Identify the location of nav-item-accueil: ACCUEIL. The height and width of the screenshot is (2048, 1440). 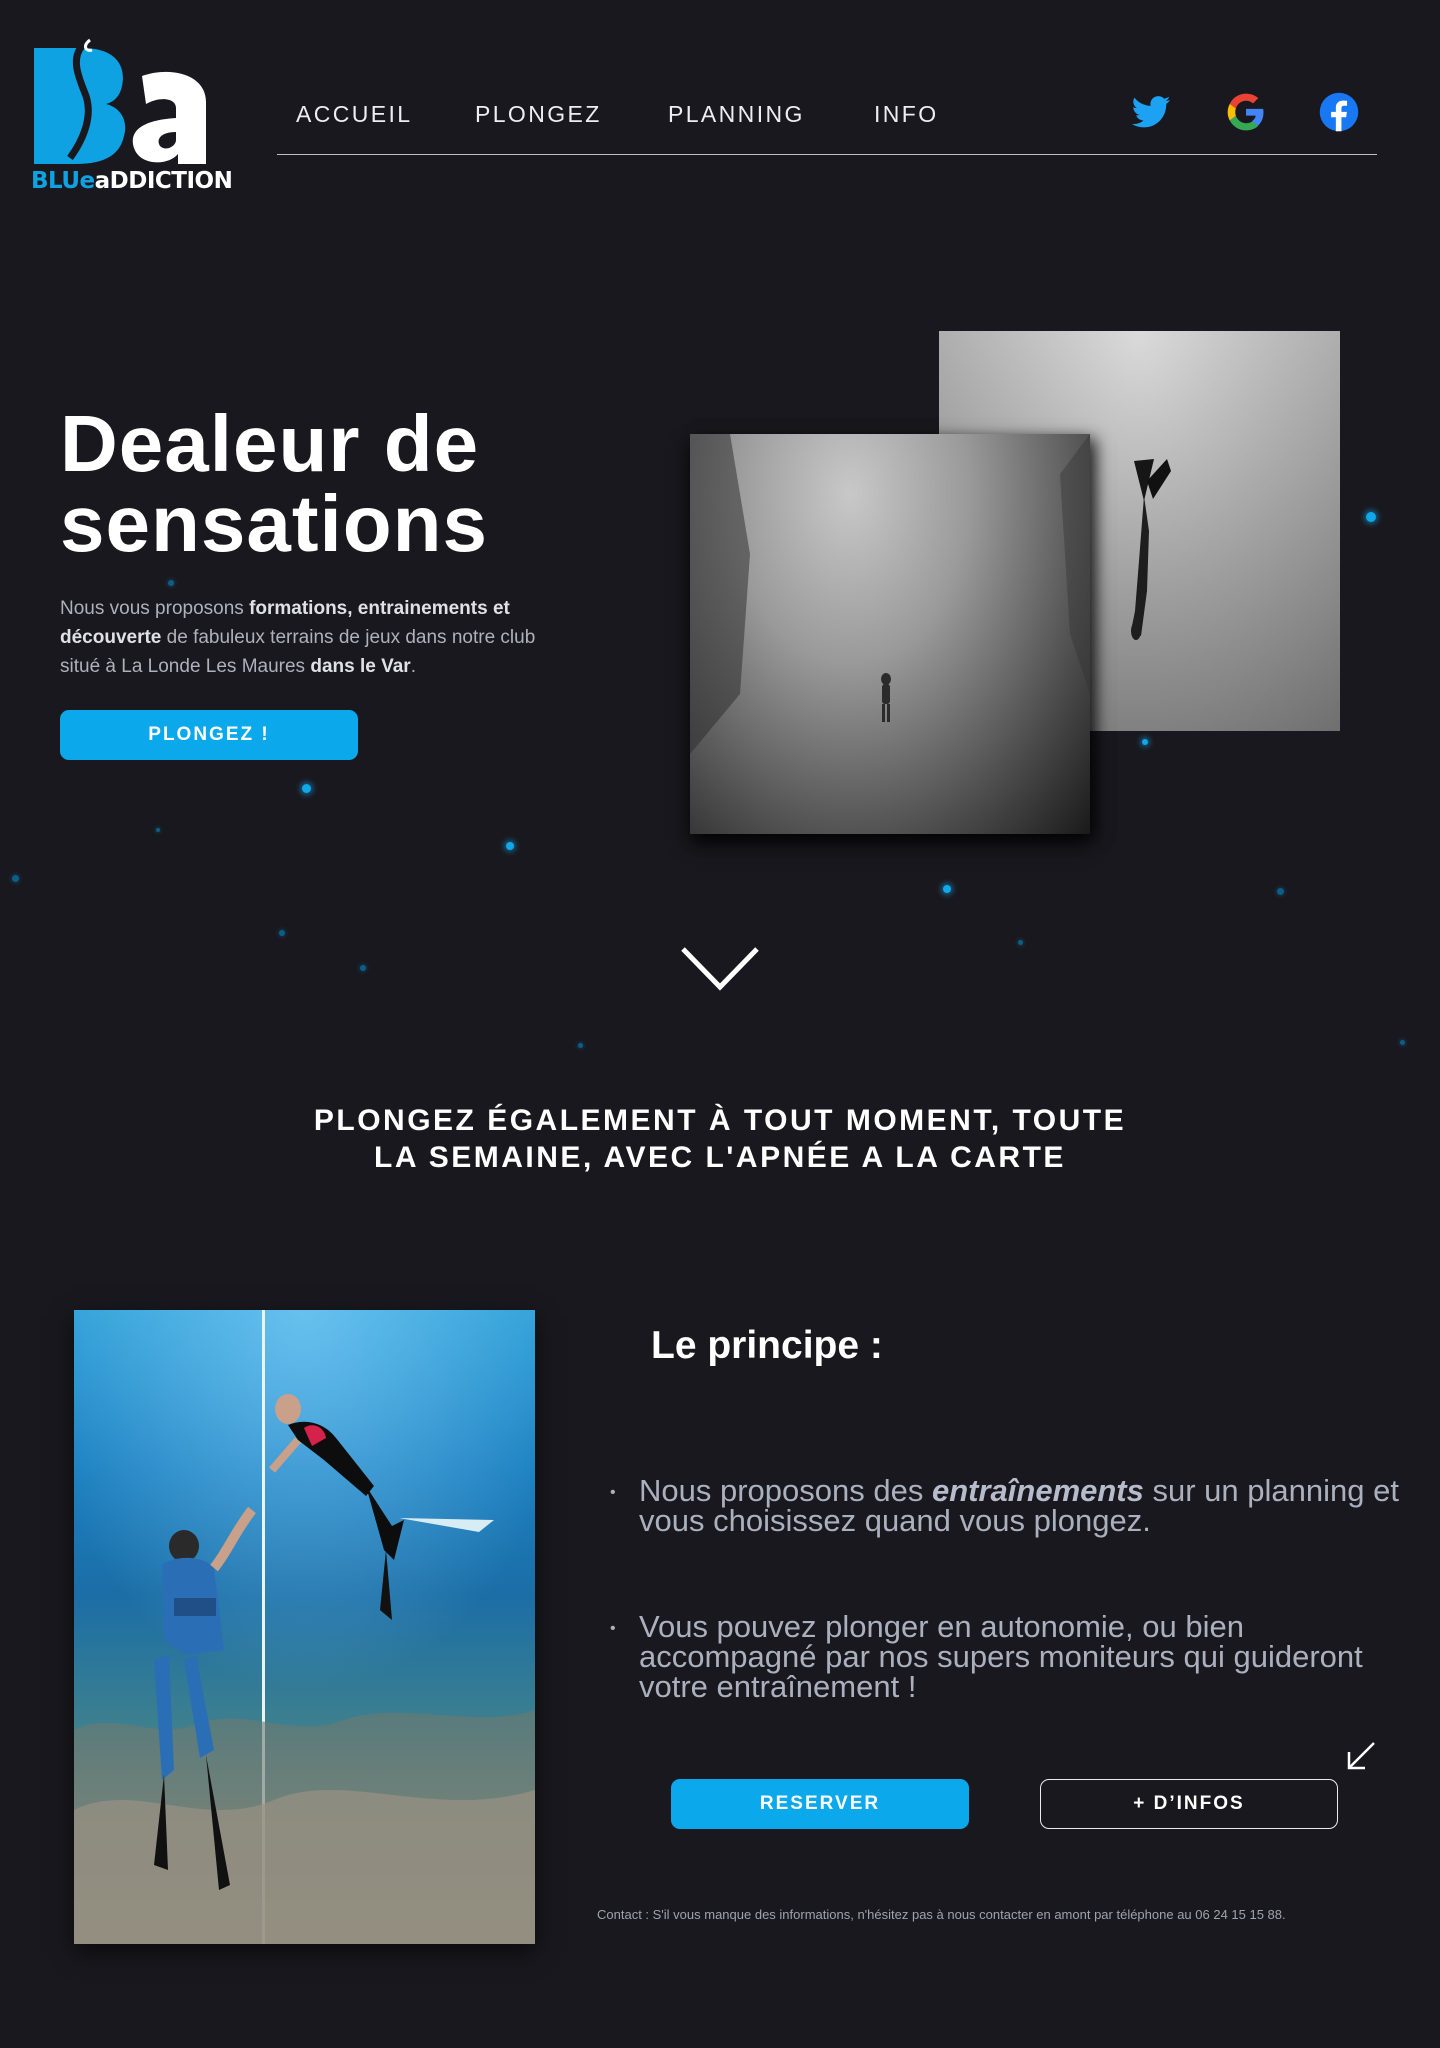
(354, 114).